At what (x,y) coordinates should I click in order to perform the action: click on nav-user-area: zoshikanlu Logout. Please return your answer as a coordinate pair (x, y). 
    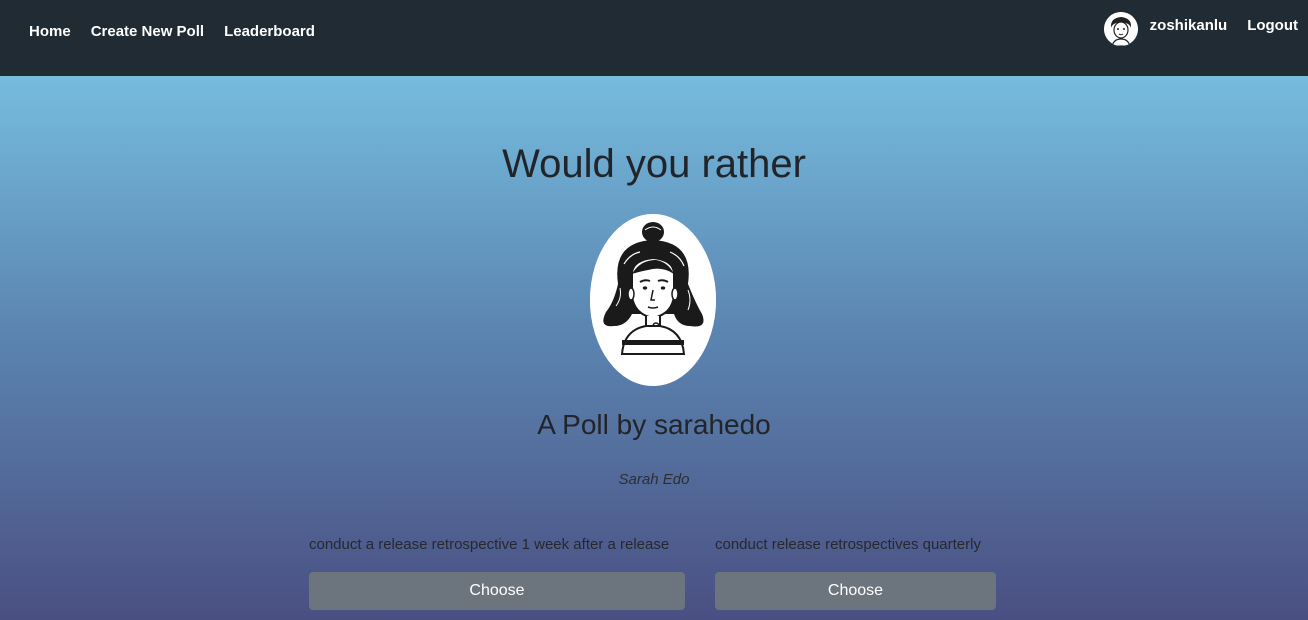
    Looking at the image, I should click on (1200, 29).